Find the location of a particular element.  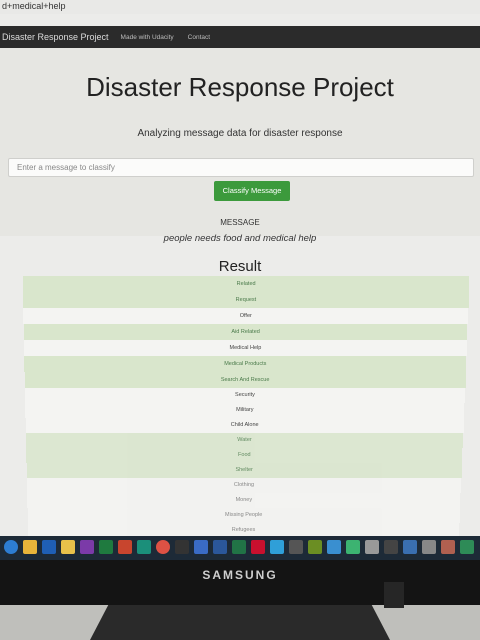

category-row: Aid Related is located at coordinates (245, 332).